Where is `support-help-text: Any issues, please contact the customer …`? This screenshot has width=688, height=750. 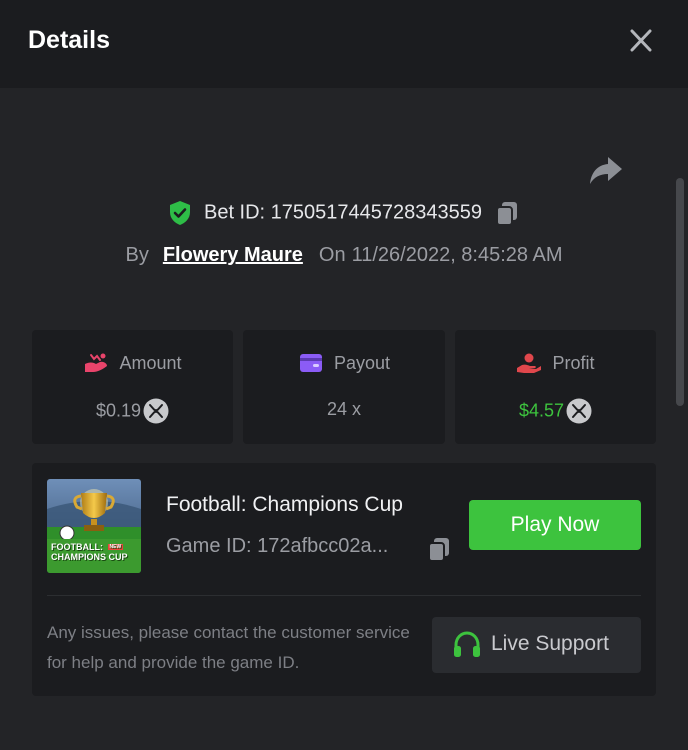 support-help-text: Any issues, please contact the customer … is located at coordinates (228, 647).